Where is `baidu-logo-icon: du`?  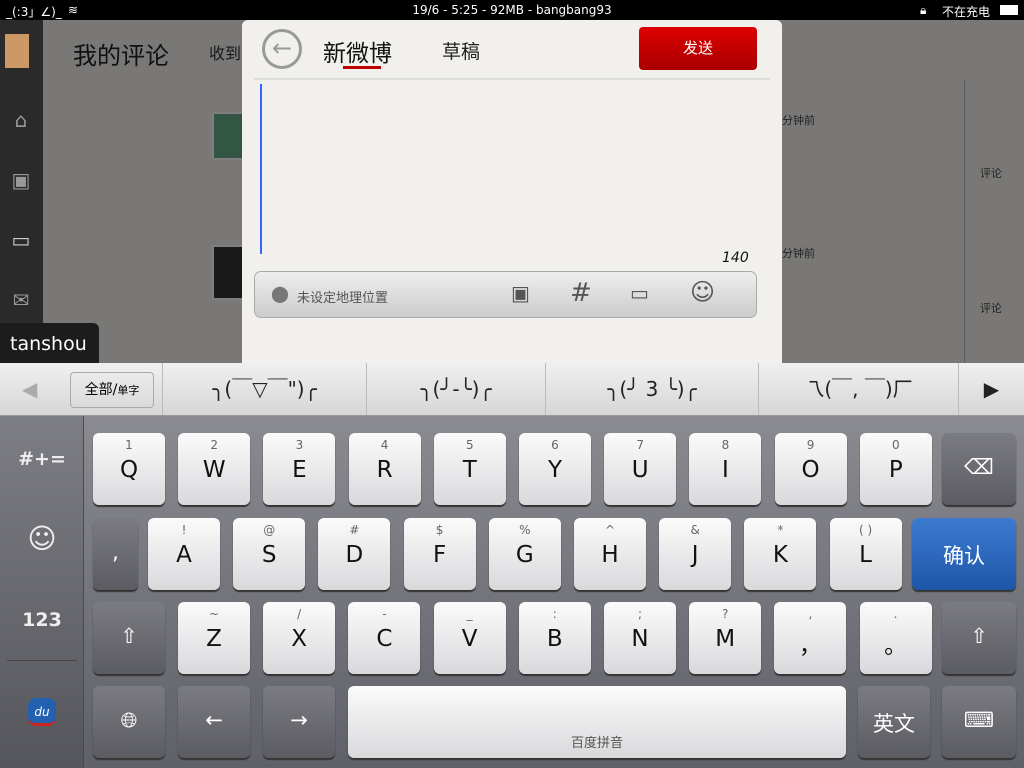 baidu-logo-icon: du is located at coordinates (42, 712).